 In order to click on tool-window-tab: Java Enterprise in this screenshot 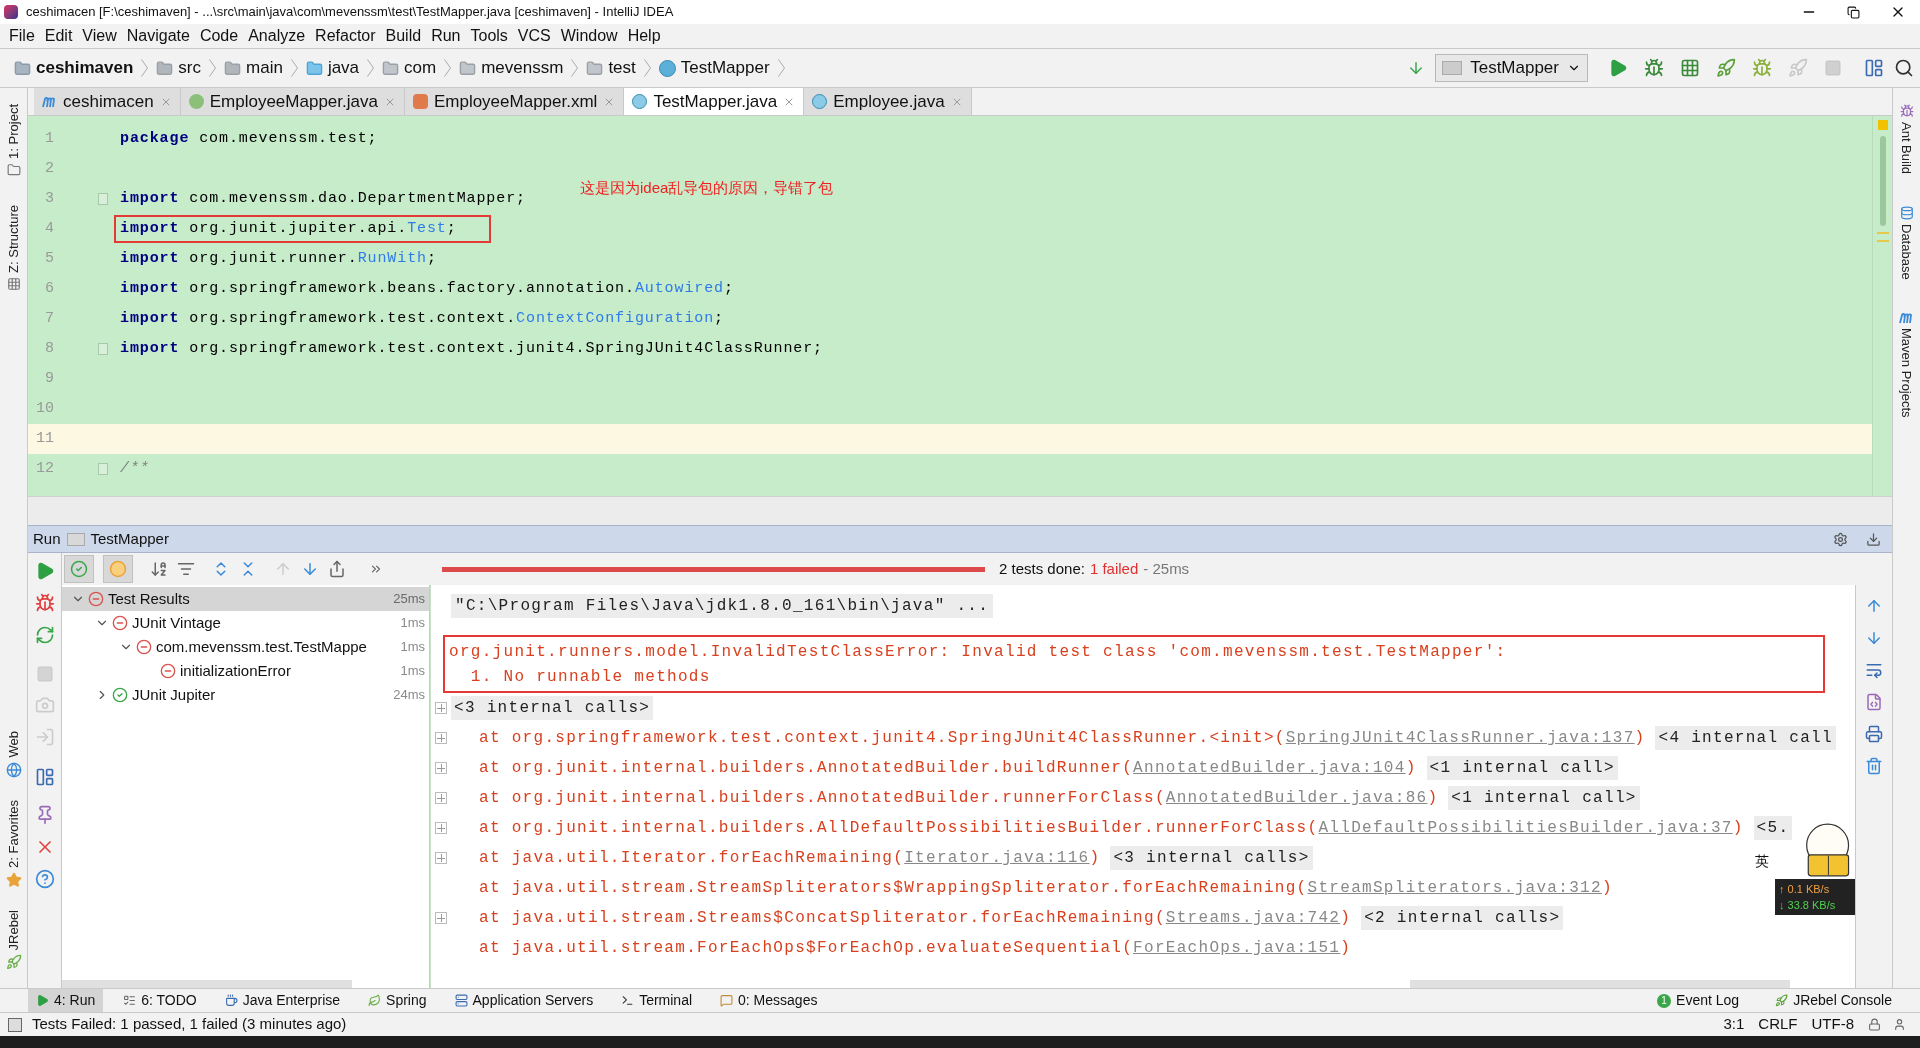, I will do `click(282, 1000)`.